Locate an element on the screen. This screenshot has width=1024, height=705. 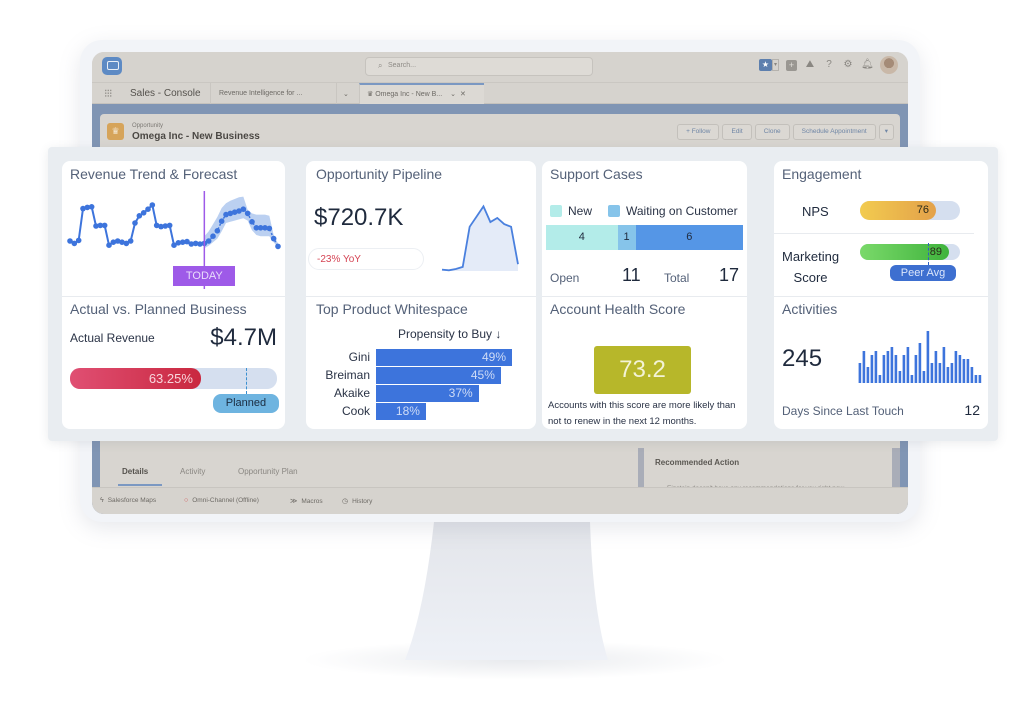
utility-salesforce-maps: ϟ Salesforce Maps is located at coordinates (128, 500).